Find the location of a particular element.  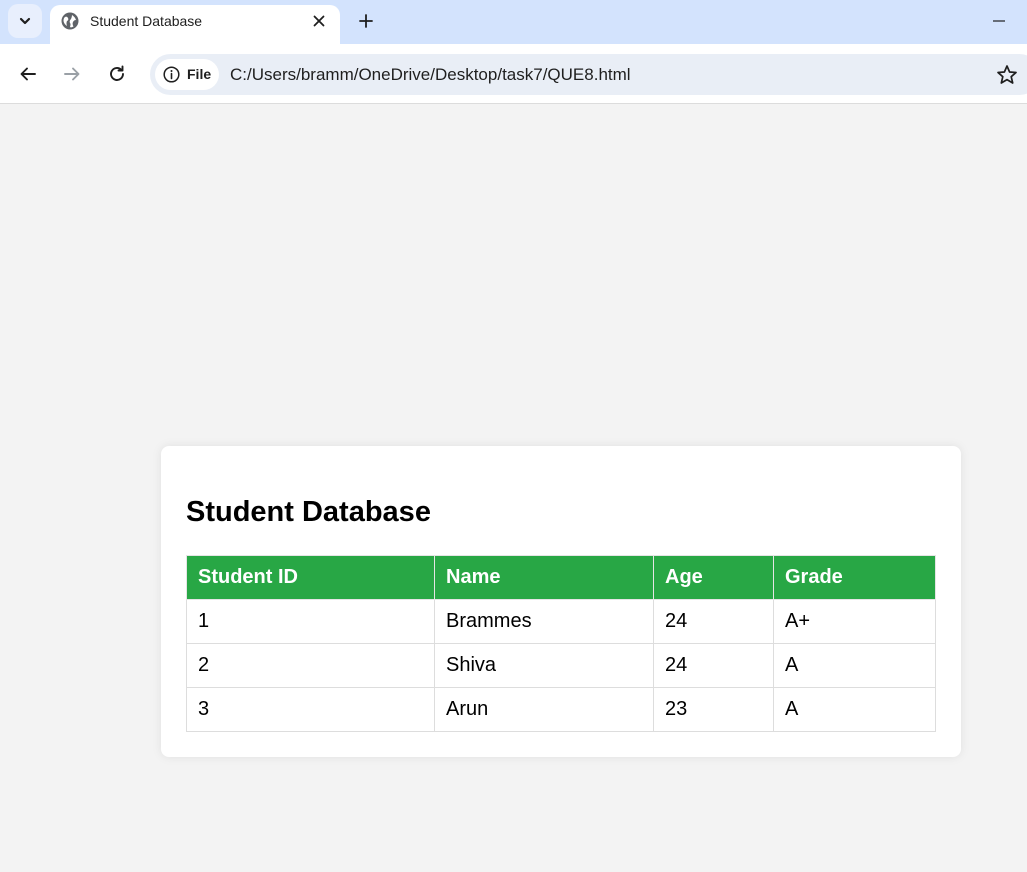

cell-age: 23 is located at coordinates (713, 709).